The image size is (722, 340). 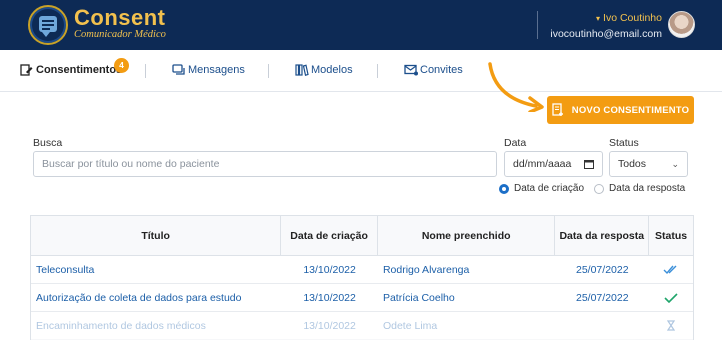 What do you see at coordinates (48, 25) in the screenshot?
I see `logo-icon` at bounding box center [48, 25].